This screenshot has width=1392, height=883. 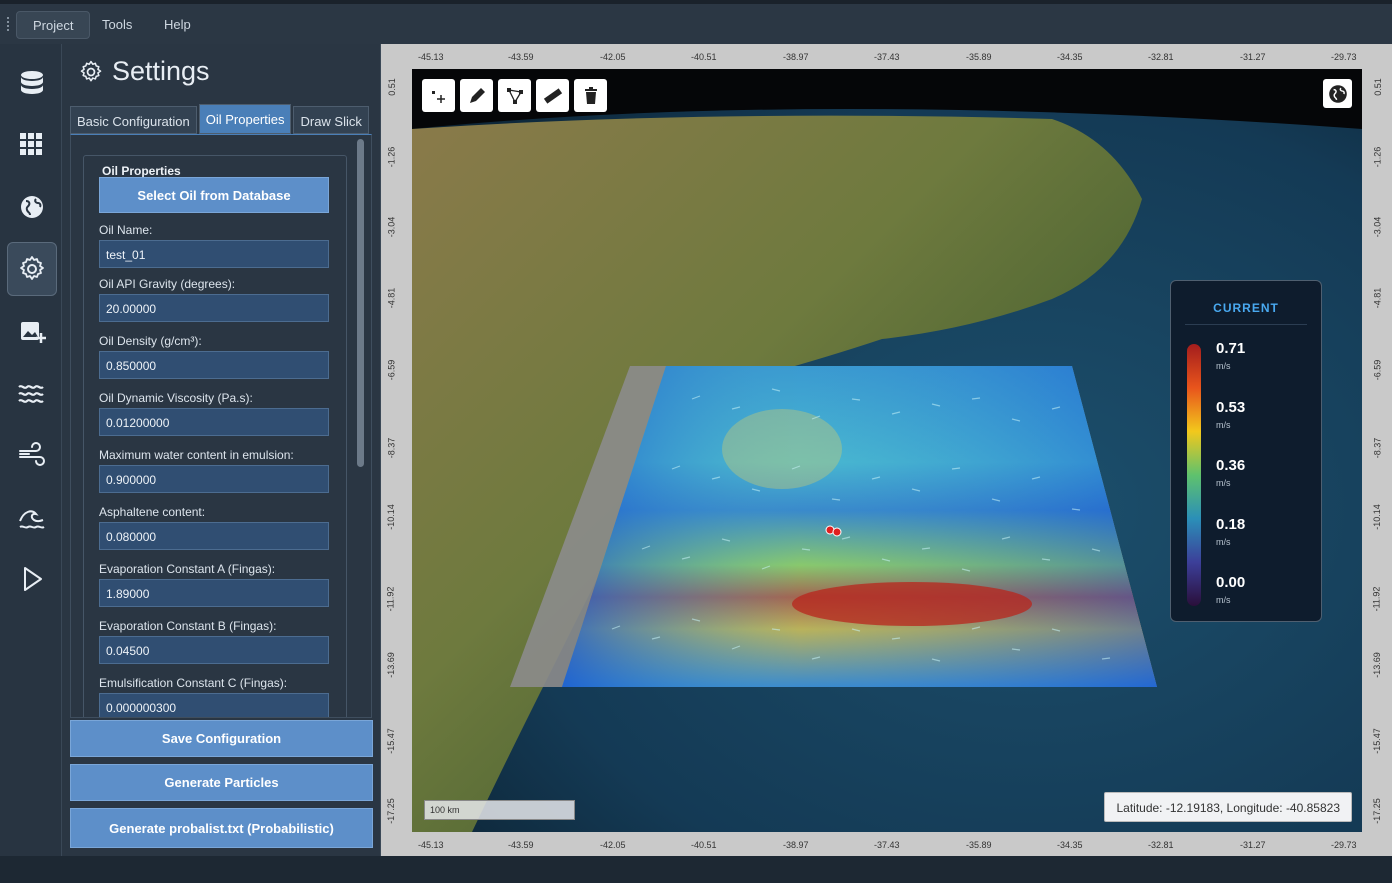 What do you see at coordinates (167, 284) in the screenshot?
I see `api-gravity-label: Oil API Gravity (degrees):` at bounding box center [167, 284].